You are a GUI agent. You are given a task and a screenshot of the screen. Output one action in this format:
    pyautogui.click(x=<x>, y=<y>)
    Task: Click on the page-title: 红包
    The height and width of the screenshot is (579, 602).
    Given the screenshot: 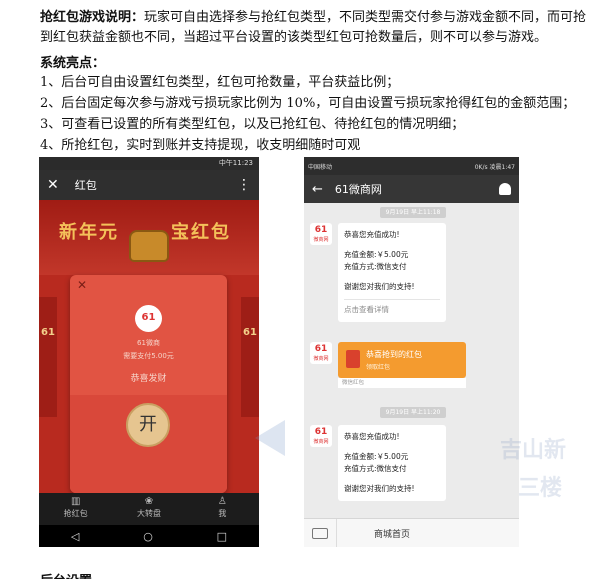 What is the action you would take?
    pyautogui.click(x=85, y=185)
    